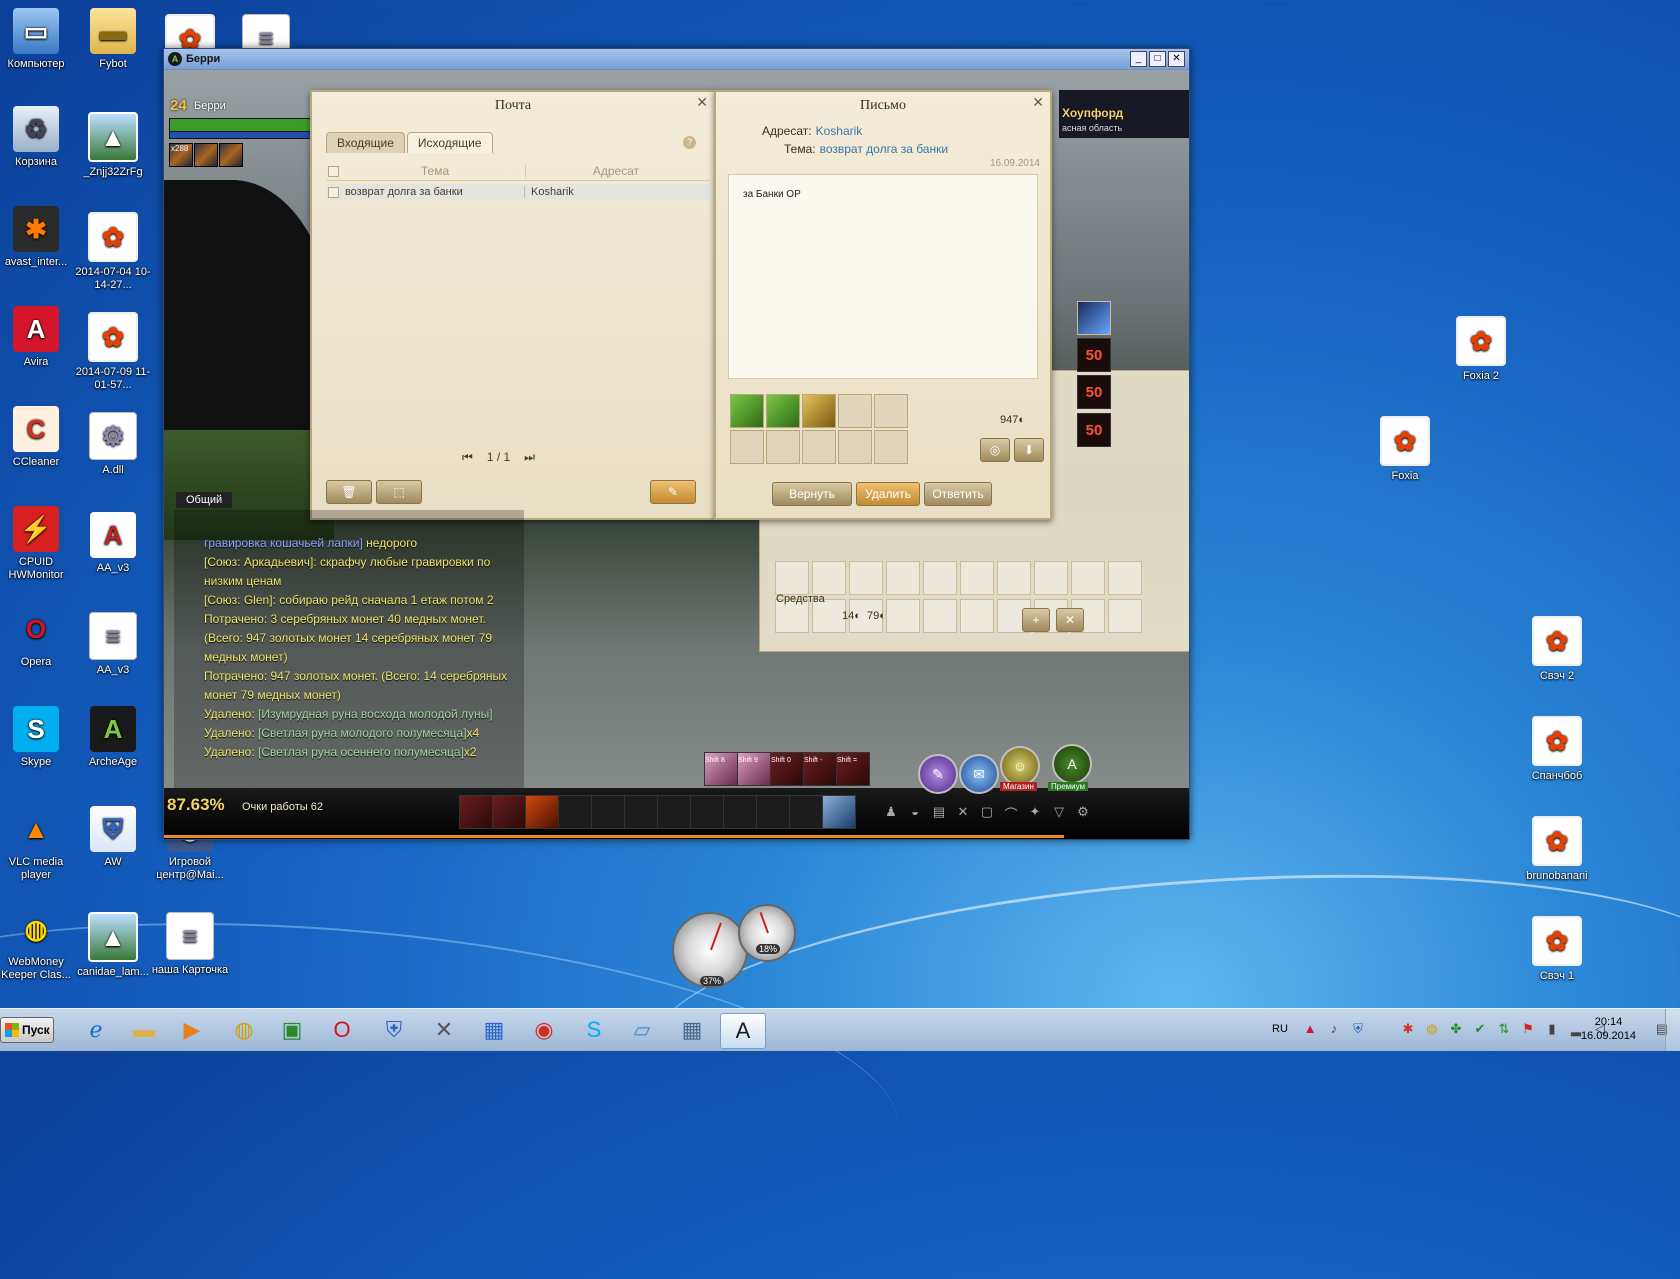 The height and width of the screenshot is (1279, 1680). What do you see at coordinates (38, 544) in the screenshot?
I see `desktop-icon-cpuid: ⚡ CPUID HWMonitor` at bounding box center [38, 544].